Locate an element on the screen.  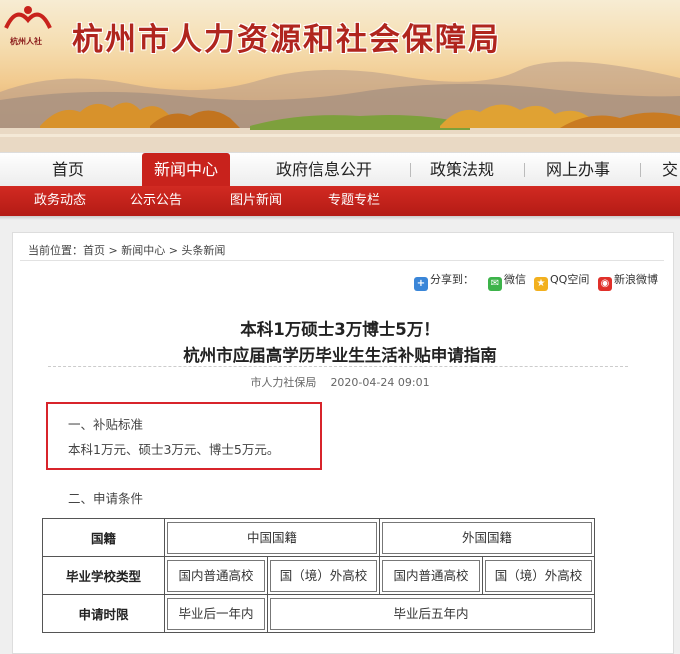
sub-nav: 政务动态 公示公告 图片新闻 专题专栏 is located at coordinates (340, 201).